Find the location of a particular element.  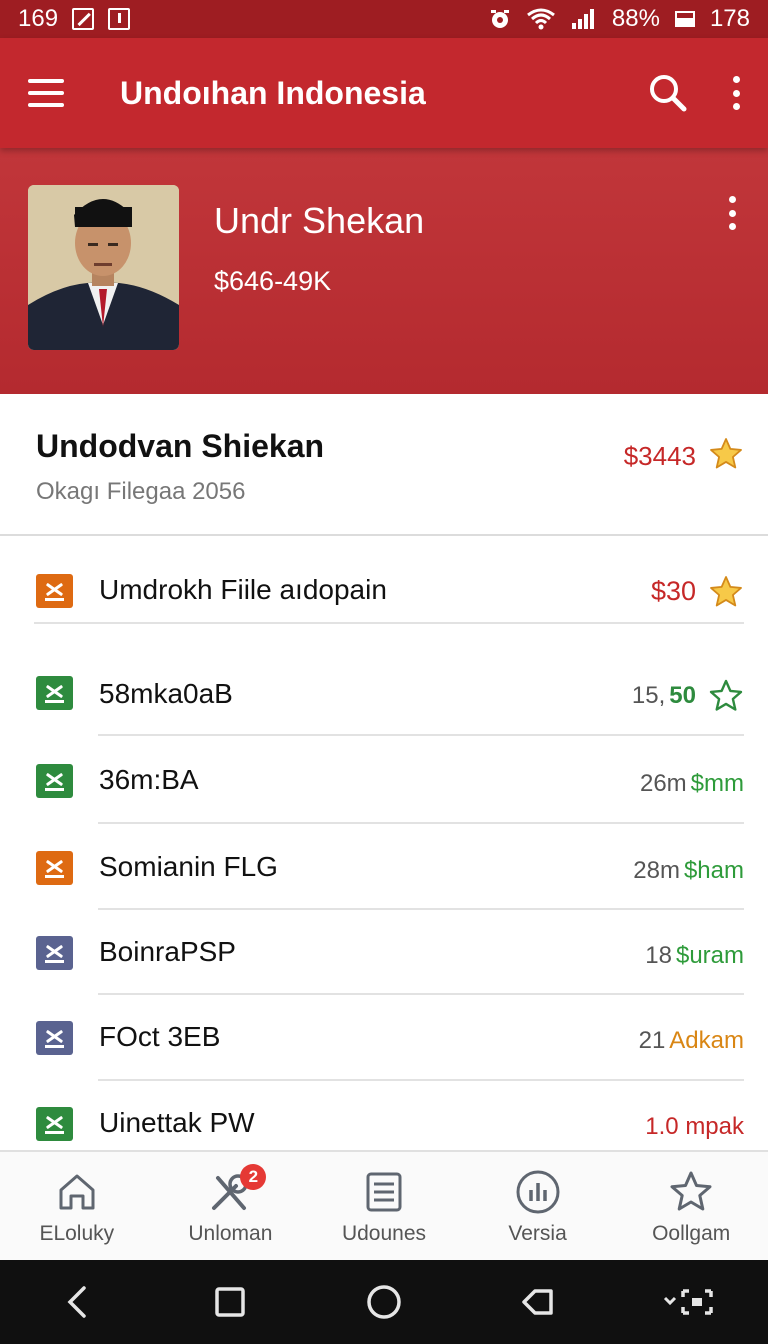

list-item-quantity: 26m is located at coordinates (663, 783).